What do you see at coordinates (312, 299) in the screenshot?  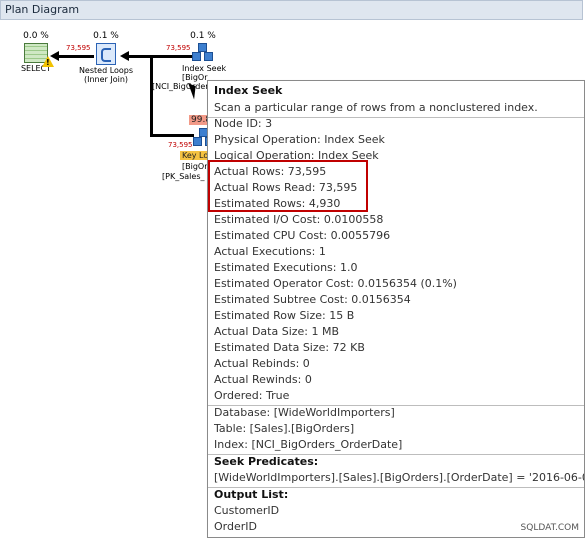 I see `property-row: Estimated Subtree Cost: 0.0156354` at bounding box center [312, 299].